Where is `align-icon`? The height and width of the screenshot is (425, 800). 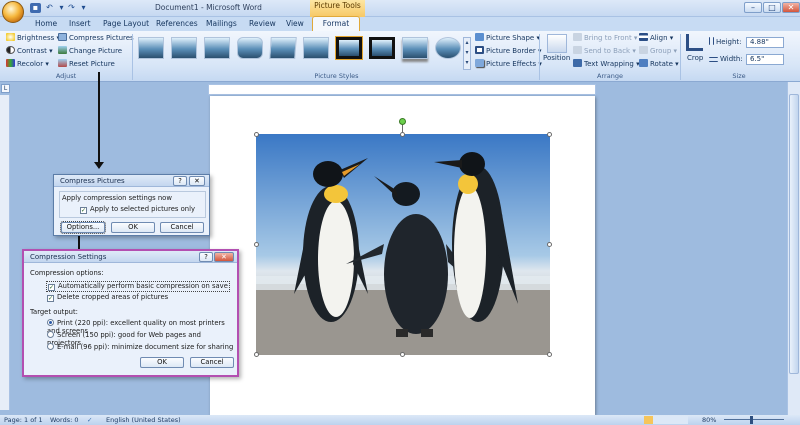
align-icon is located at coordinates (643, 37).